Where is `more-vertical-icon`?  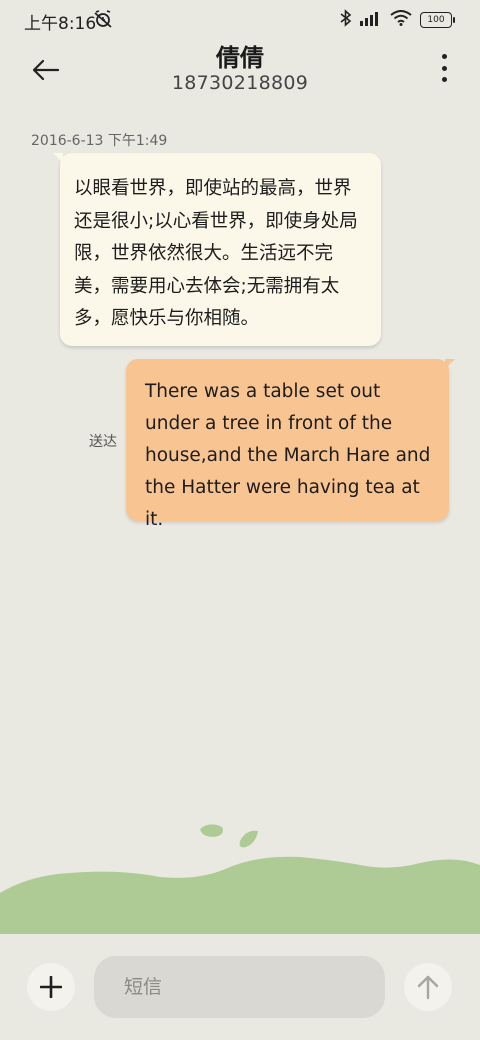
more-vertical-icon is located at coordinates (444, 56).